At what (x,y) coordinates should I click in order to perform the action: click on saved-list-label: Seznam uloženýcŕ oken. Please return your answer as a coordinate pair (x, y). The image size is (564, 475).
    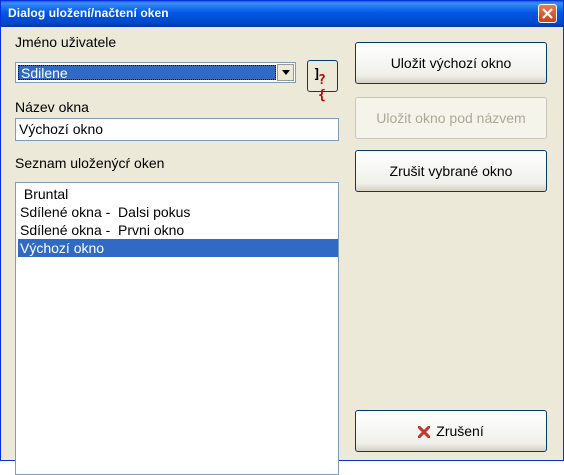
    Looking at the image, I should click on (90, 163).